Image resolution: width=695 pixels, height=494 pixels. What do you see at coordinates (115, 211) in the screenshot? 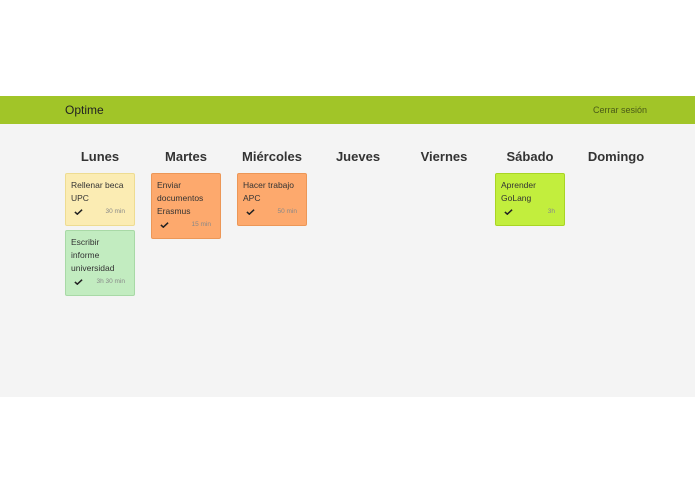
I see `task-duration: 30 min` at bounding box center [115, 211].